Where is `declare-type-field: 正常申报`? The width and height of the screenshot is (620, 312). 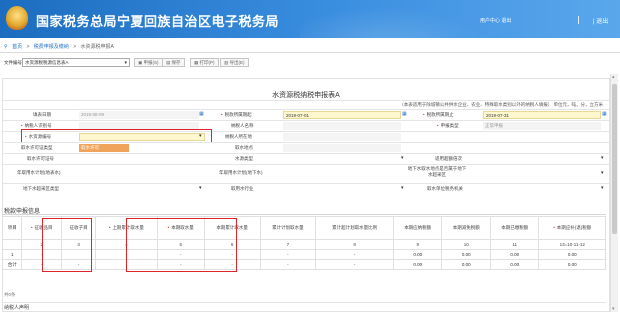
declare-type-field: 正常申报 is located at coordinates (542, 126).